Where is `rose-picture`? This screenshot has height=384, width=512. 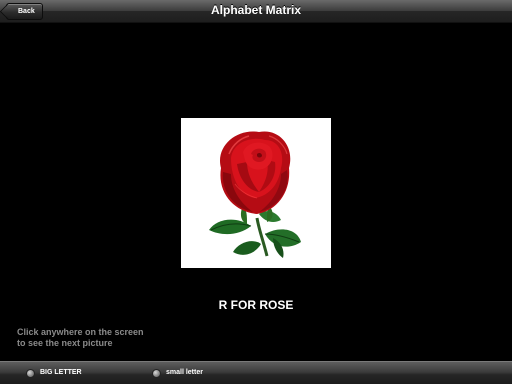
rose-picture is located at coordinates (256, 193).